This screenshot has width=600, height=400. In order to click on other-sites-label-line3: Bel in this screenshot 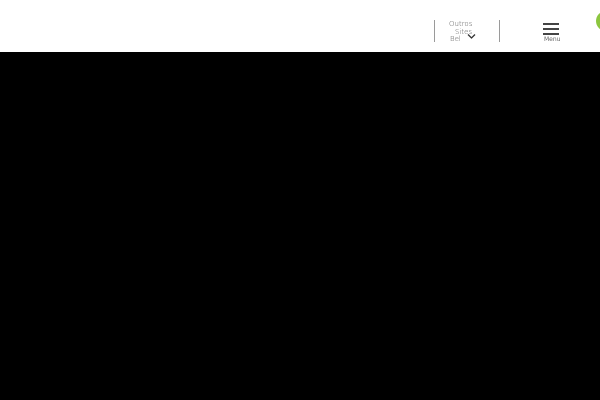, I will do `click(455, 39)`.